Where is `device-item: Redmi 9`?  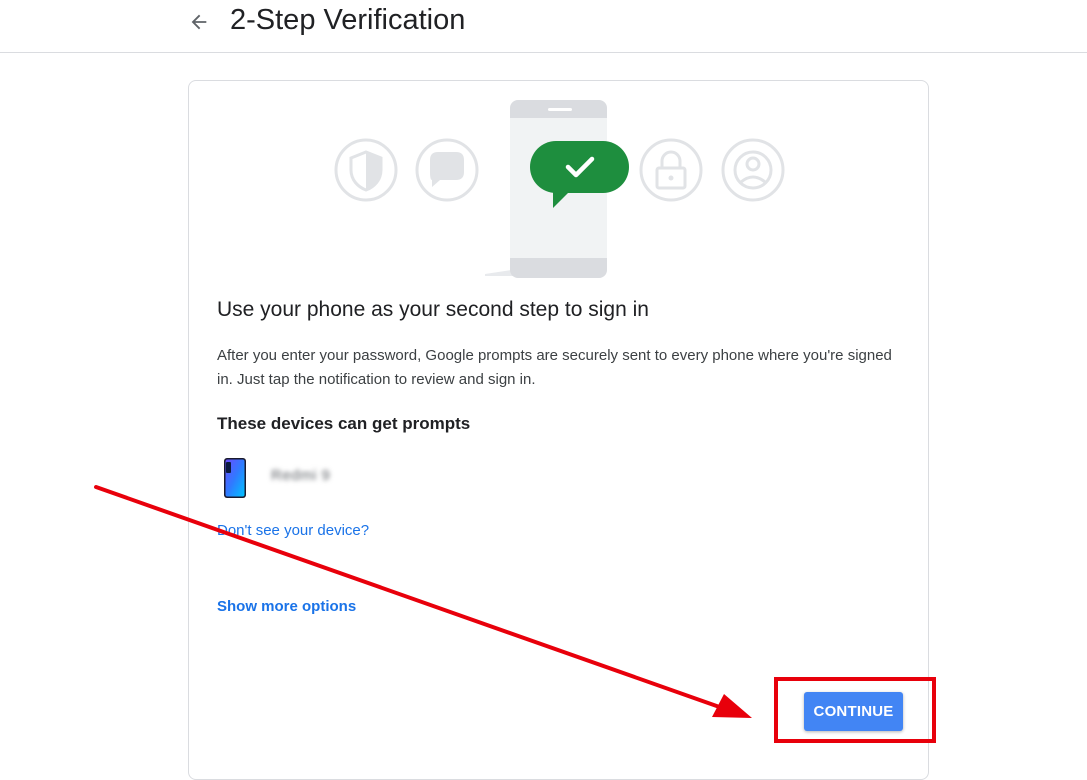
device-item: Redmi 9 is located at coordinates (367, 478).